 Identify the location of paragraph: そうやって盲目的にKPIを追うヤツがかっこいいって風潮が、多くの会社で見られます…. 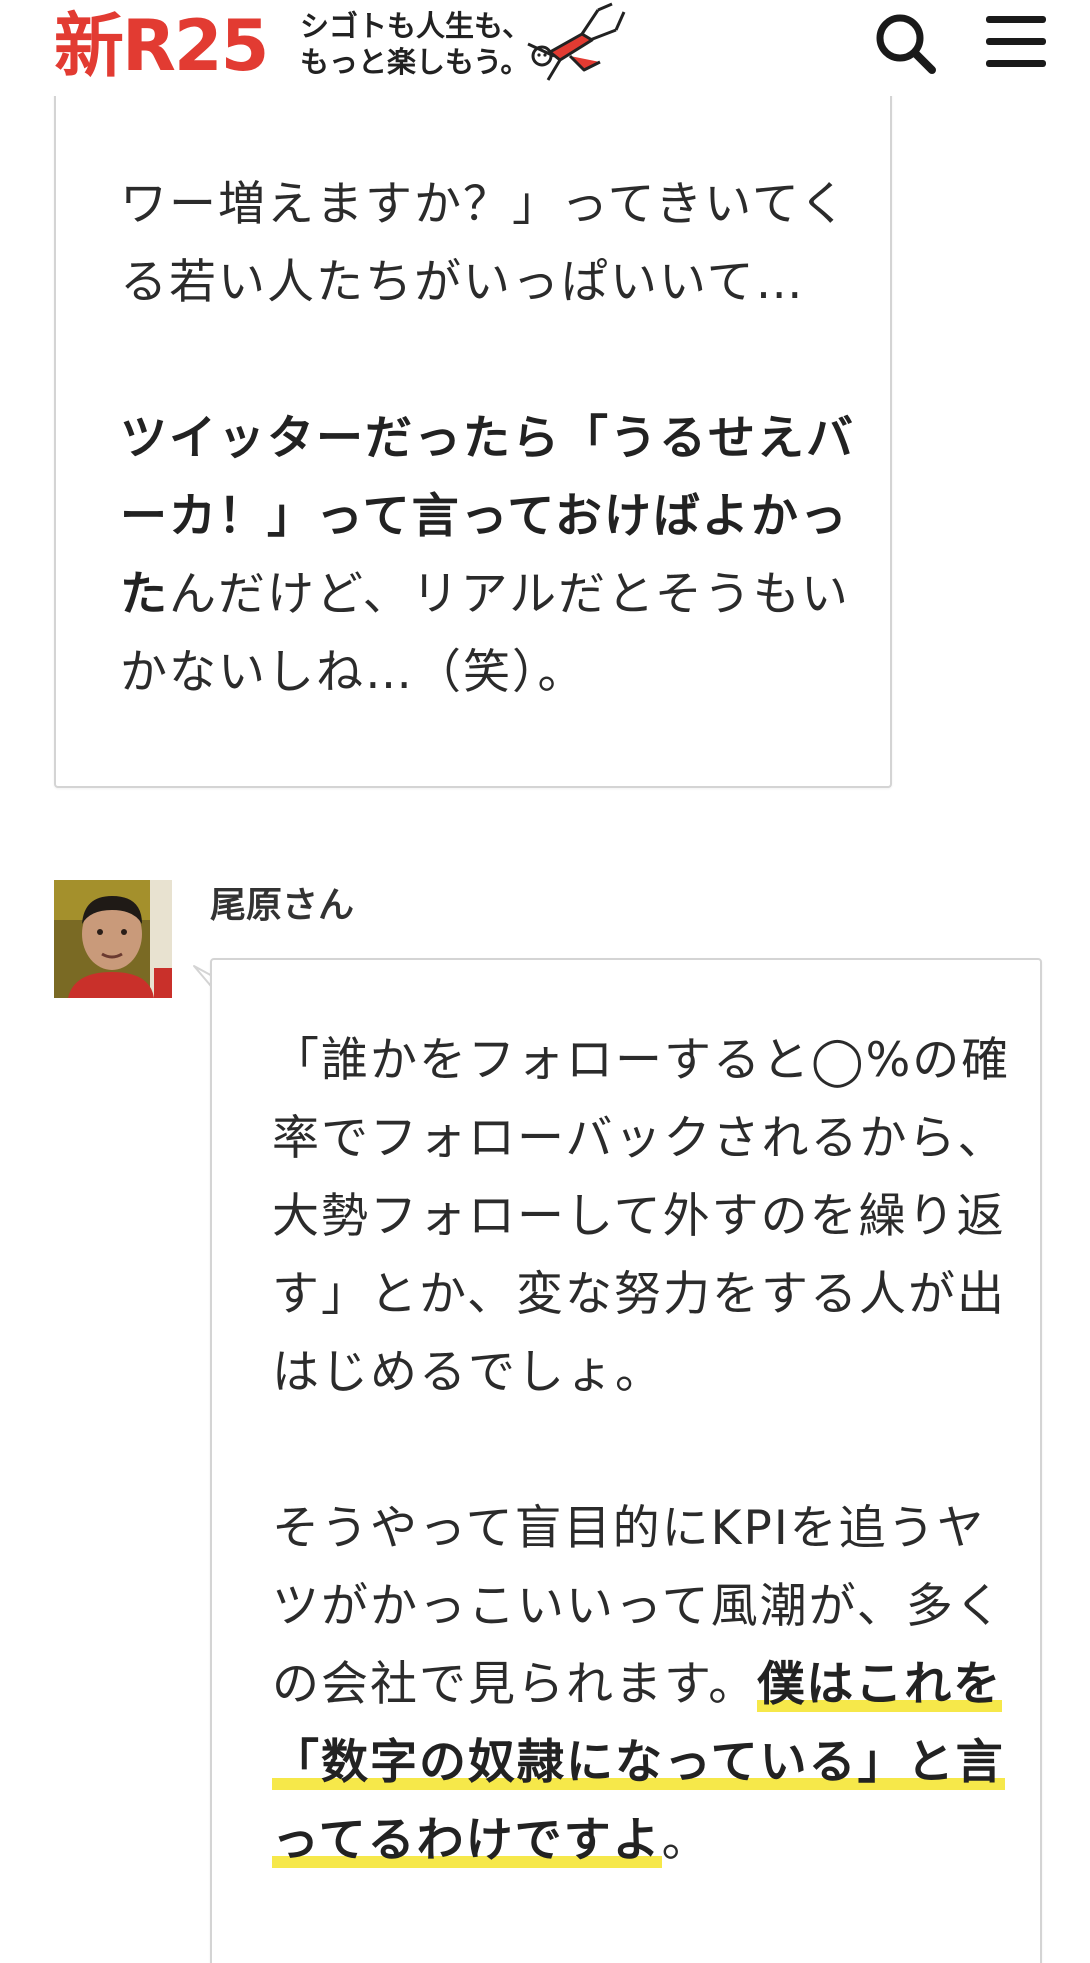
(642, 1685).